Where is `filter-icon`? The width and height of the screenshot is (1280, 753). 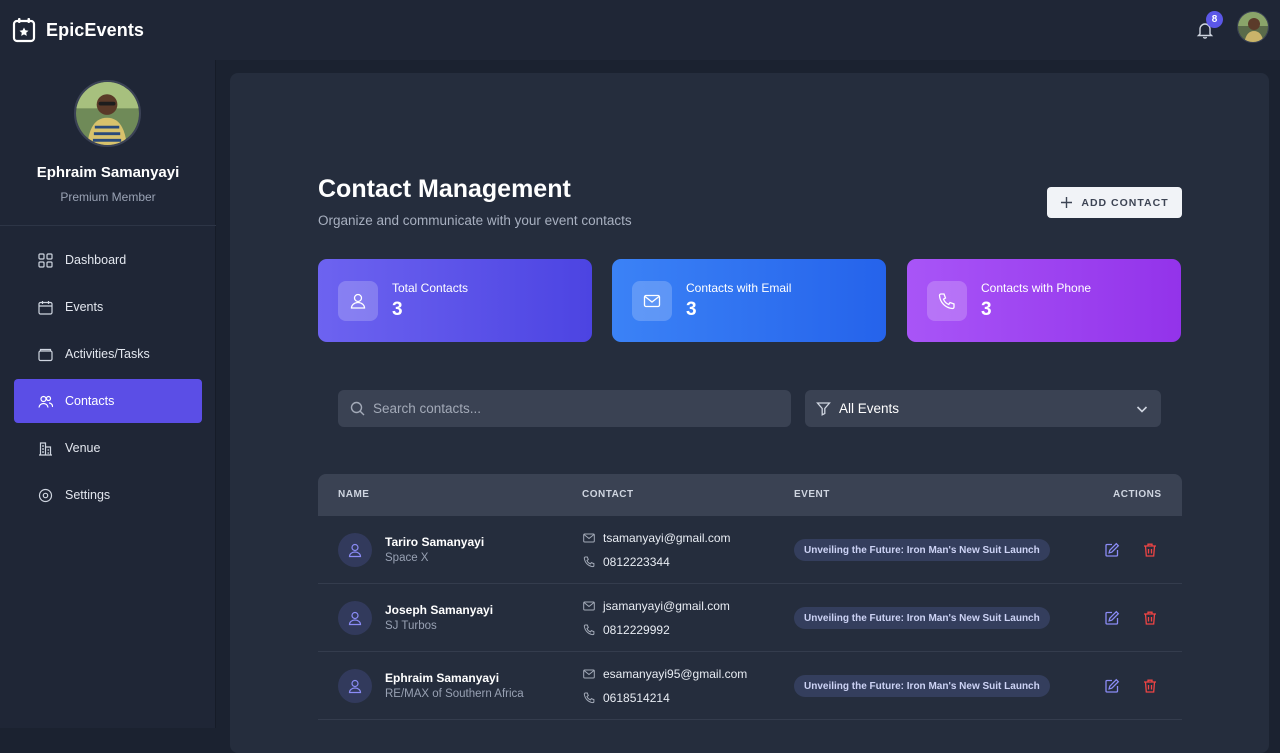
filter-icon is located at coordinates (823, 409).